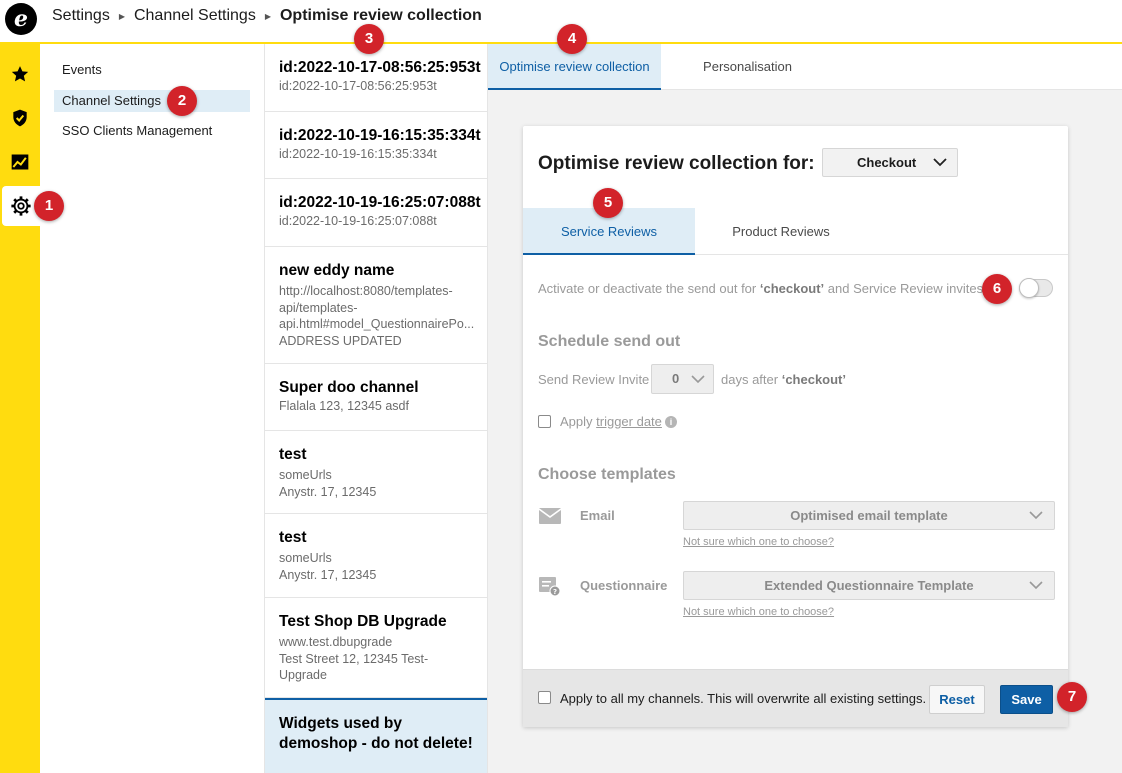 The height and width of the screenshot is (773, 1122). What do you see at coordinates (358, 154) in the screenshot?
I see `channel-detail: id:2022-10-19-16:15:35:334t` at bounding box center [358, 154].